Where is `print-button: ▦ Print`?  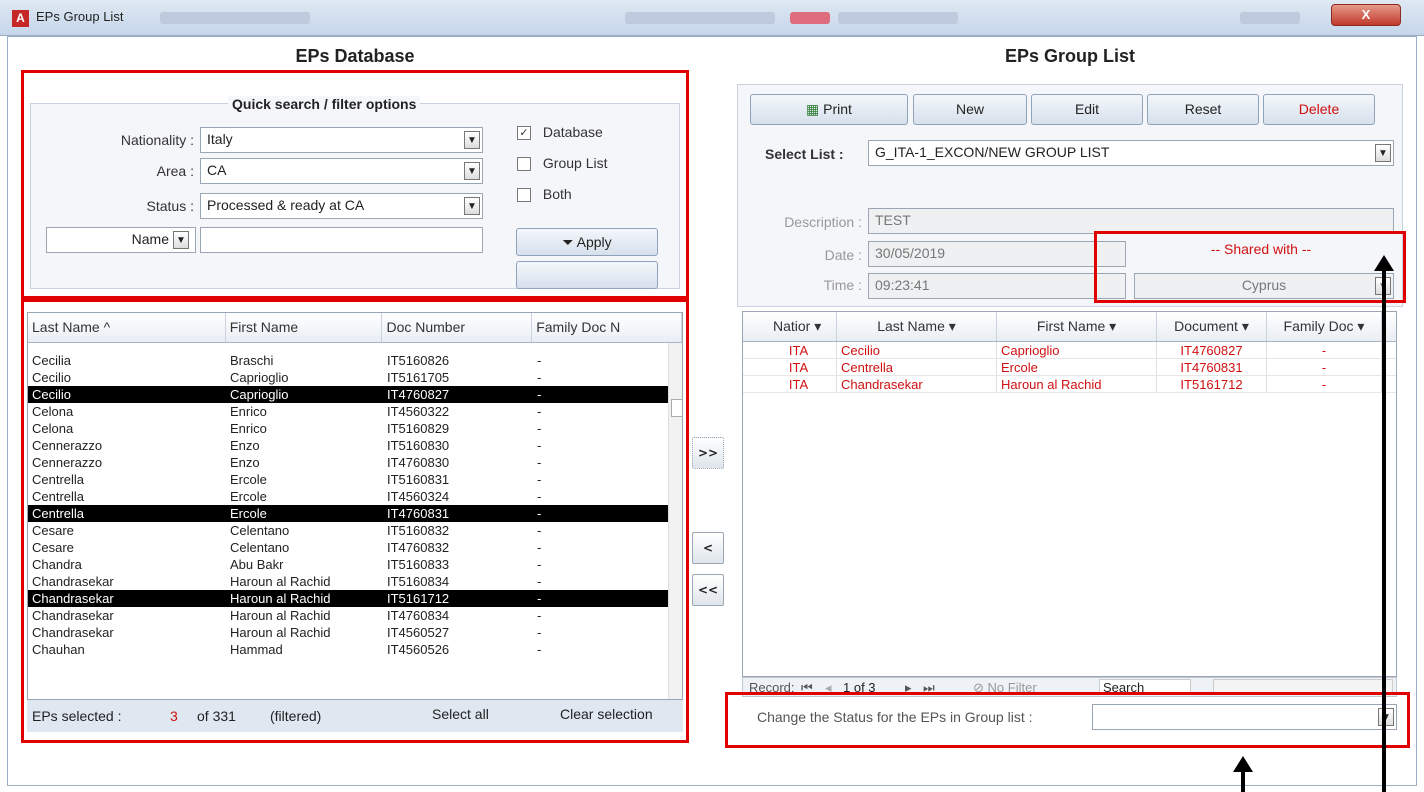 print-button: ▦ Print is located at coordinates (829, 109).